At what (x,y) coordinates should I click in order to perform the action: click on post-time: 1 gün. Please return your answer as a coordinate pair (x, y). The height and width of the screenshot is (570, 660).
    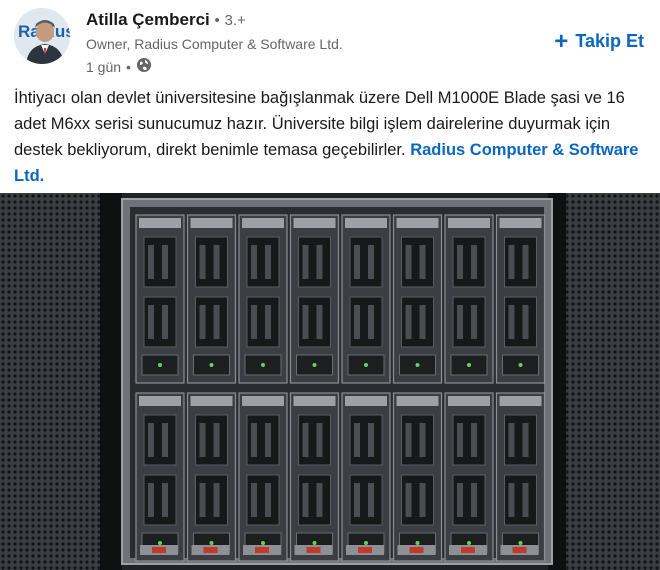
    Looking at the image, I should click on (104, 66).